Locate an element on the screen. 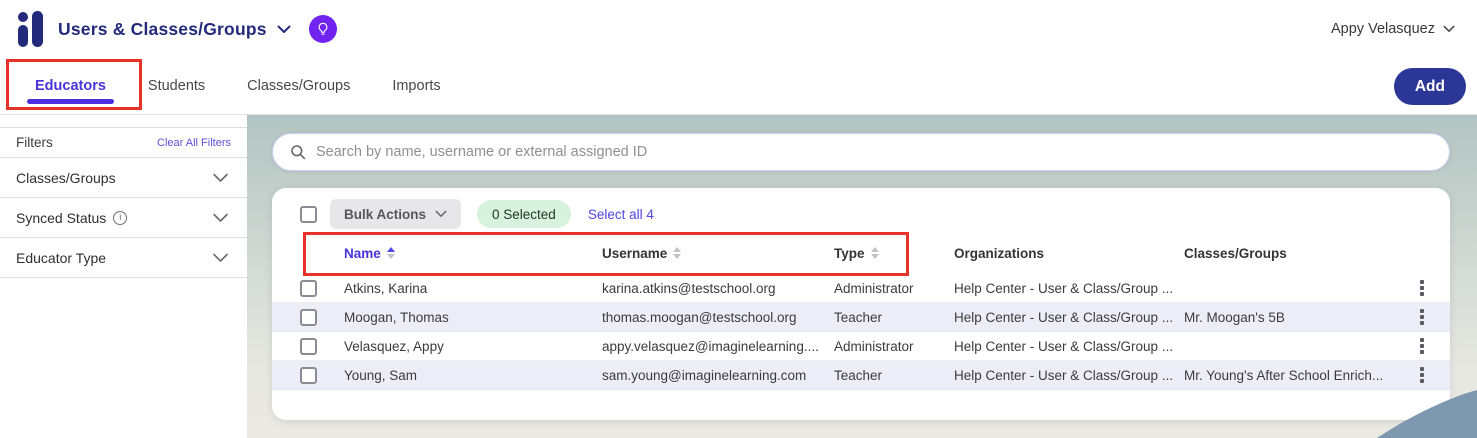 This screenshot has height=438, width=1477. cell-name: Moogan, Thomas is located at coordinates (396, 317).